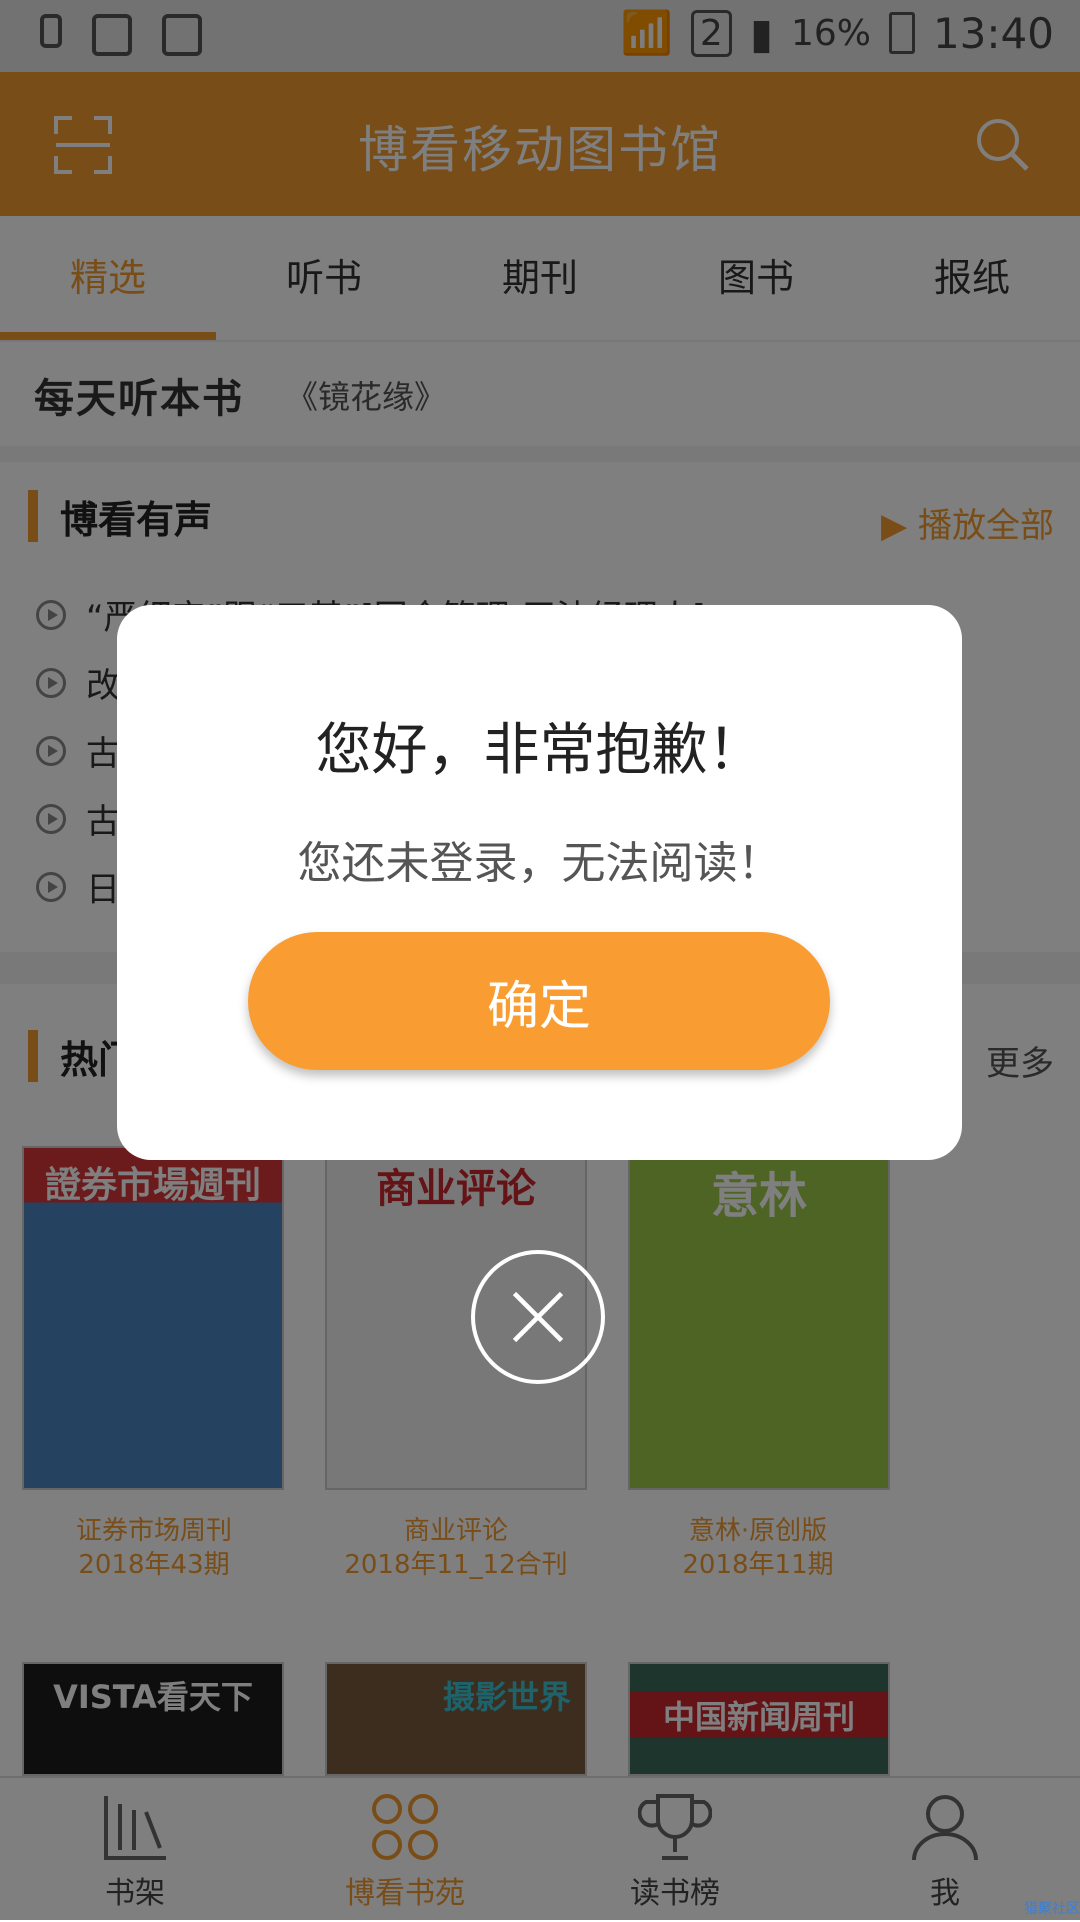 This screenshot has height=1922, width=1080. I want to click on close-icon, so click(538, 1317).